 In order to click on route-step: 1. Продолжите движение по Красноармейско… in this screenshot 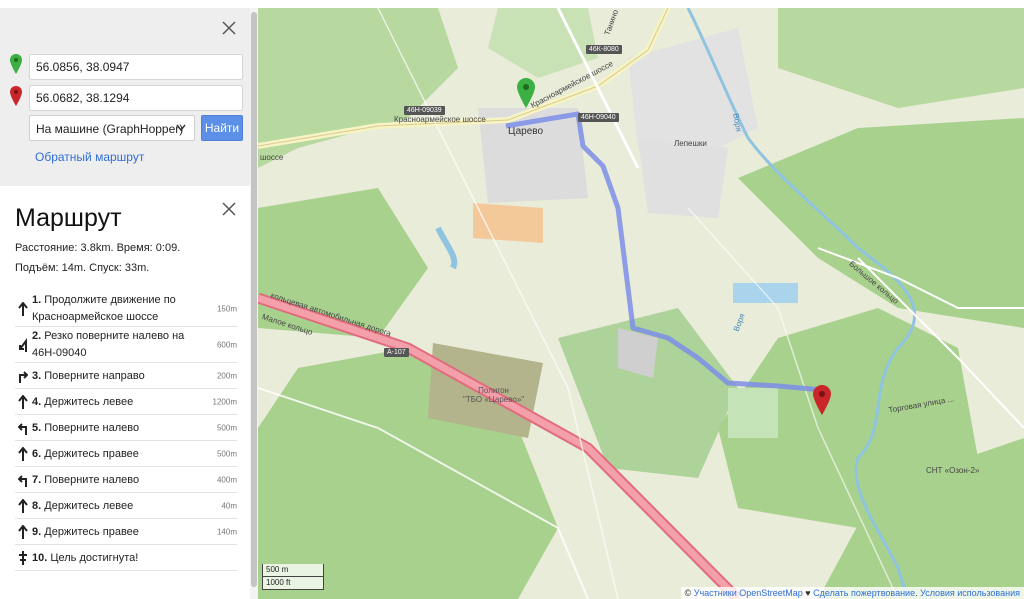, I will do `click(126, 309)`.